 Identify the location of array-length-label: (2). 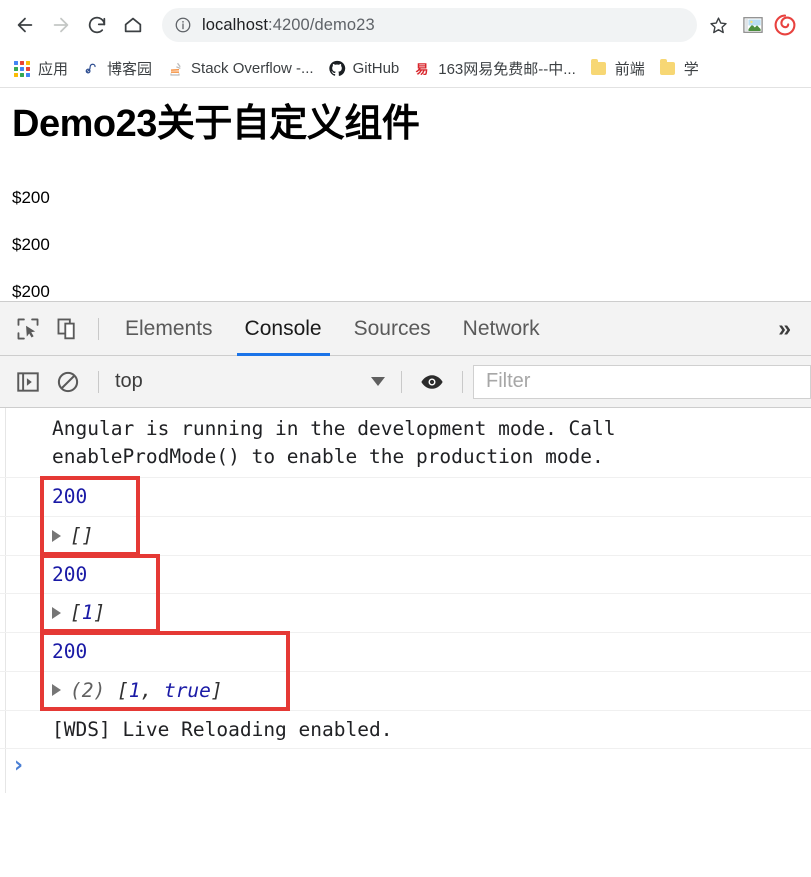
(93, 690).